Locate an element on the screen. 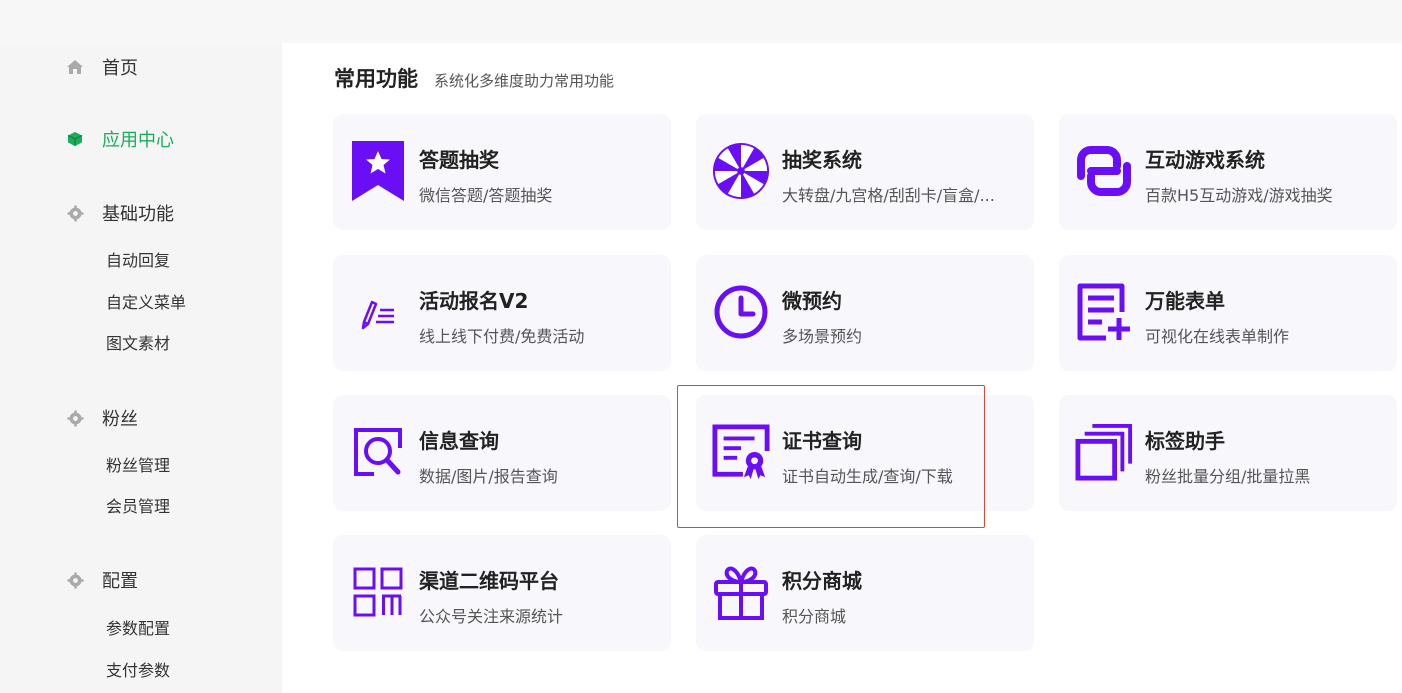 The width and height of the screenshot is (1402, 693). card-desc: 积分商城 is located at coordinates (814, 616).